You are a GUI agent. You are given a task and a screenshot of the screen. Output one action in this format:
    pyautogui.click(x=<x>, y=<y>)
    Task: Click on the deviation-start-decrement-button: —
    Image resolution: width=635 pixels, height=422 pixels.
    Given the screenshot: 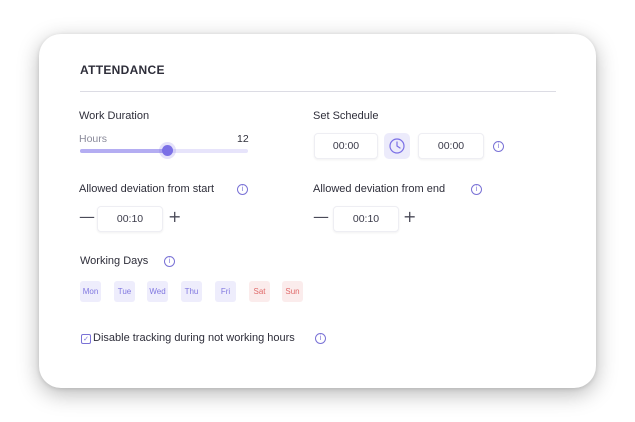 What is the action you would take?
    pyautogui.click(x=87, y=217)
    